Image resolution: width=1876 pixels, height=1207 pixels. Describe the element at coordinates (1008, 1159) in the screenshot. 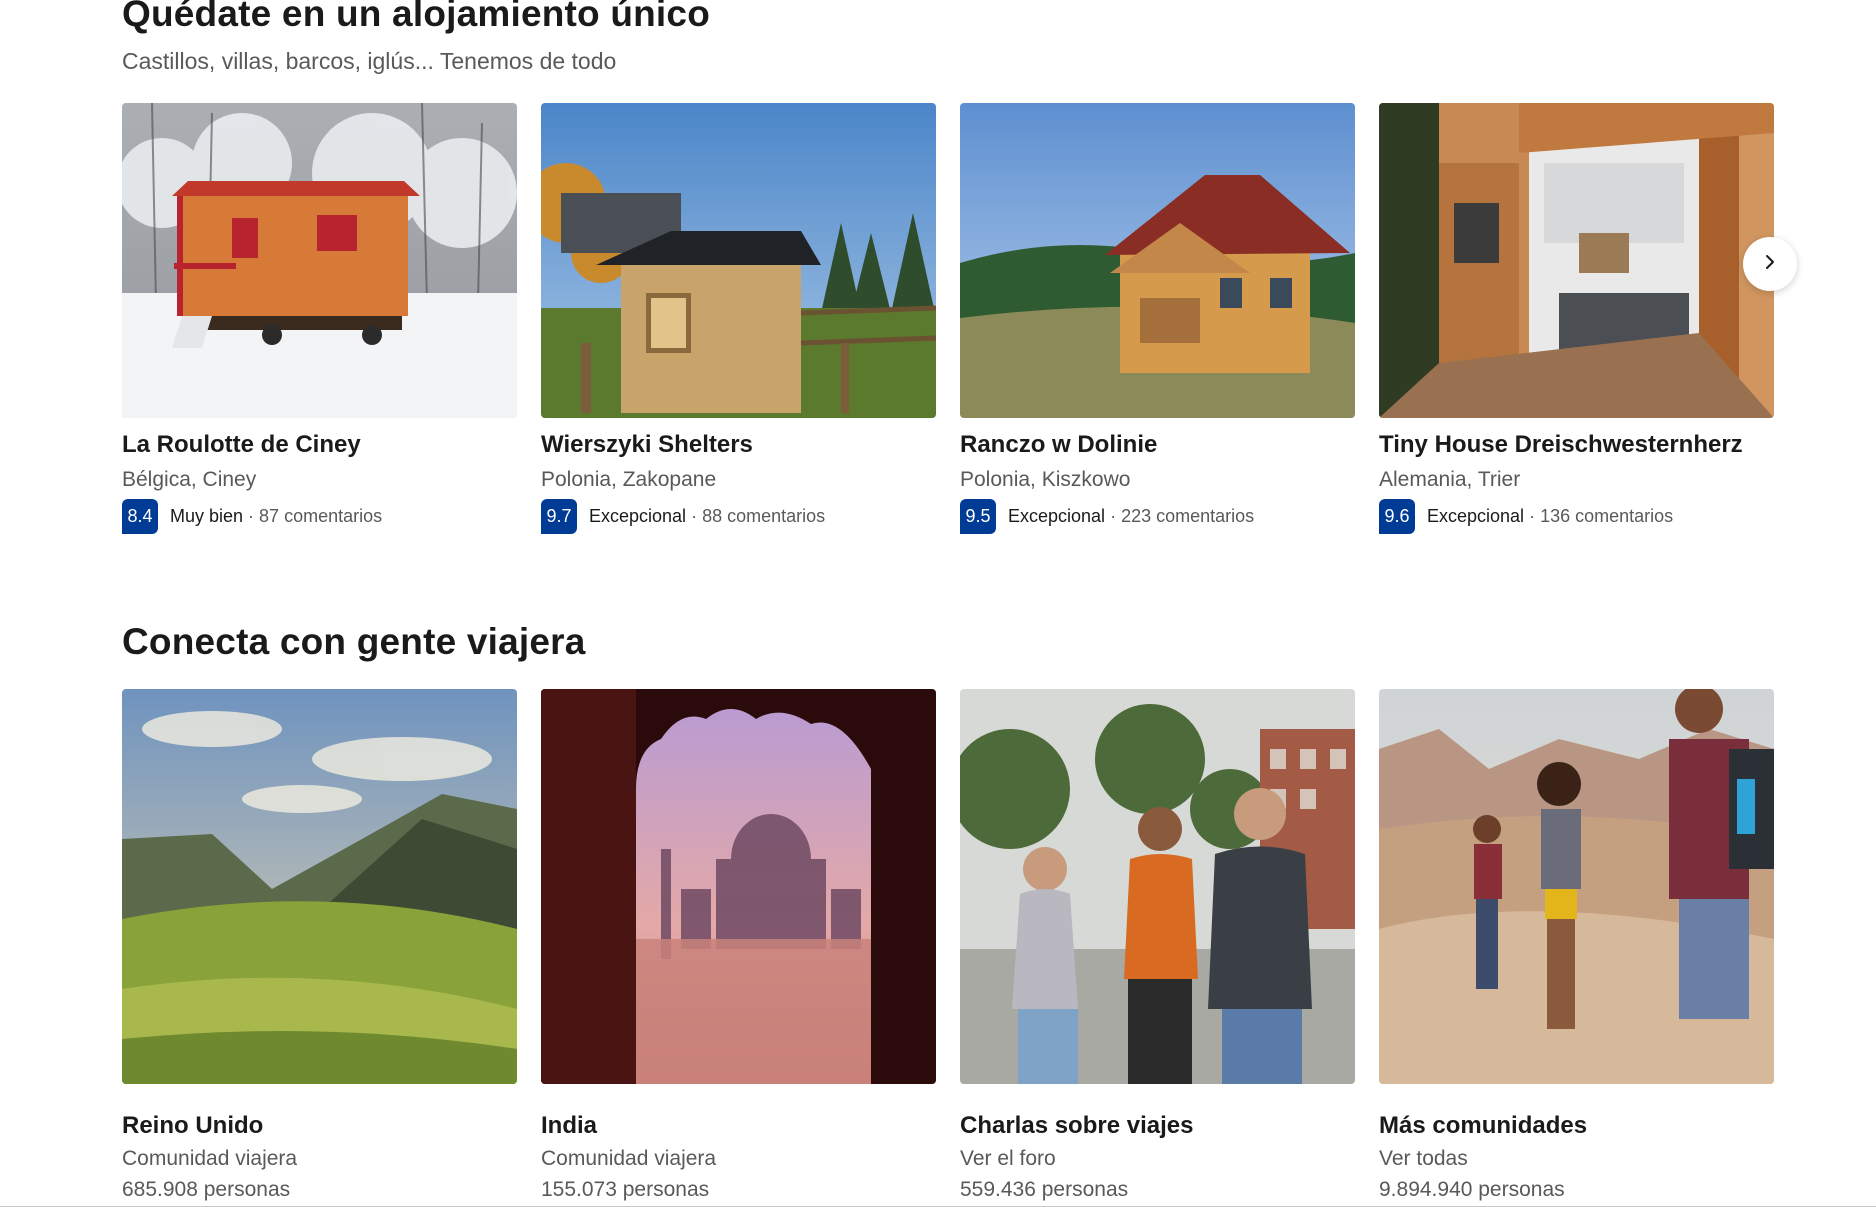

I see `community-subtitle: Ver el foro` at that location.